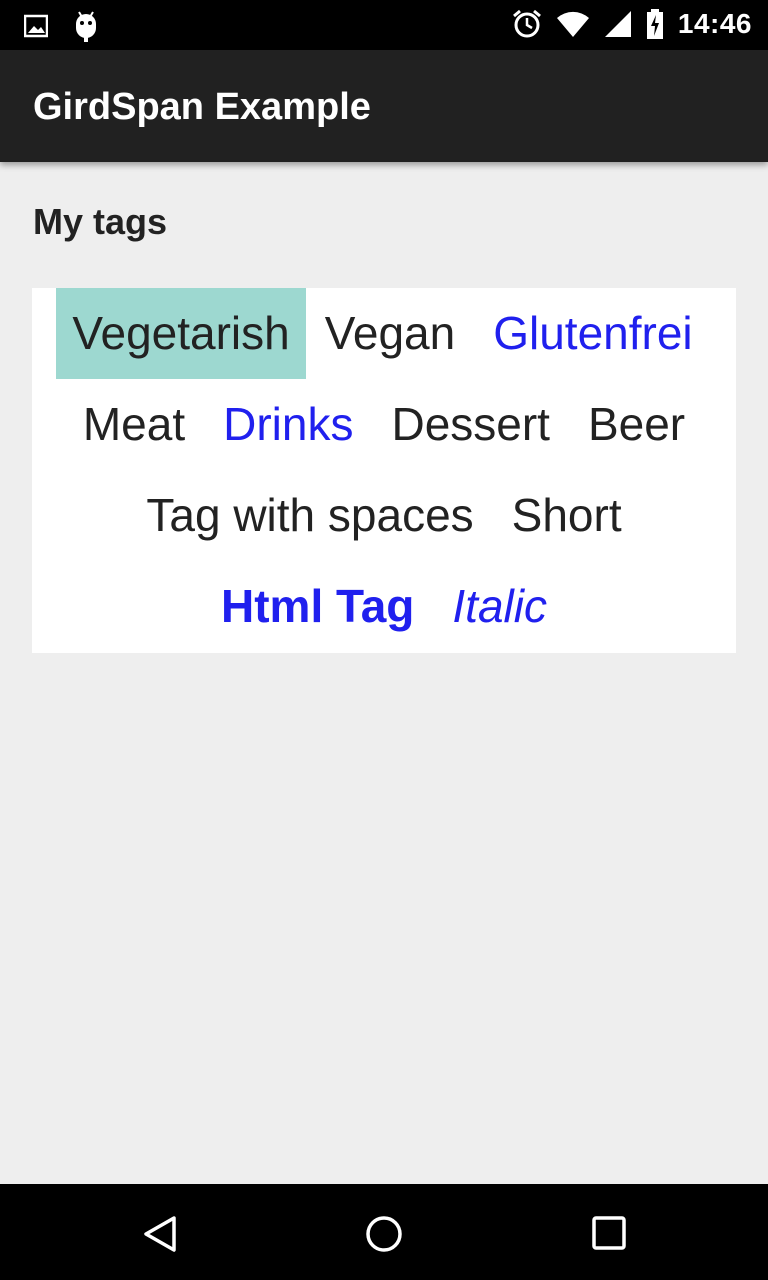 Image resolution: width=768 pixels, height=1280 pixels. What do you see at coordinates (567, 515) in the screenshot?
I see `tag-short: Short` at bounding box center [567, 515].